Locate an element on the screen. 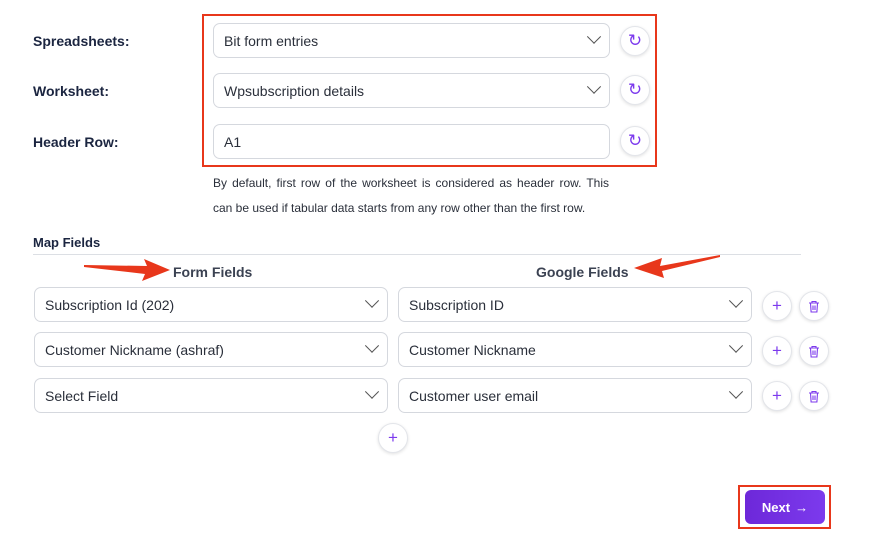  next-button: Next → is located at coordinates (785, 507).